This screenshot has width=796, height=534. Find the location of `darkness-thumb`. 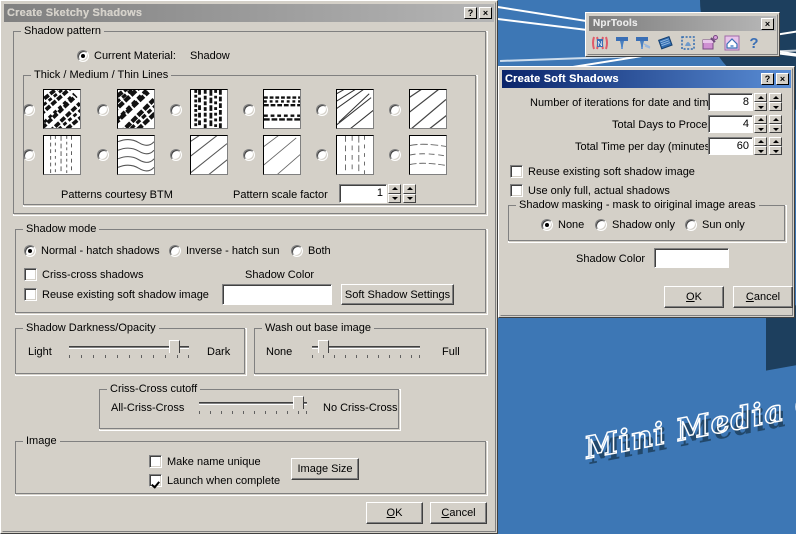

darkness-thumb is located at coordinates (175, 350).